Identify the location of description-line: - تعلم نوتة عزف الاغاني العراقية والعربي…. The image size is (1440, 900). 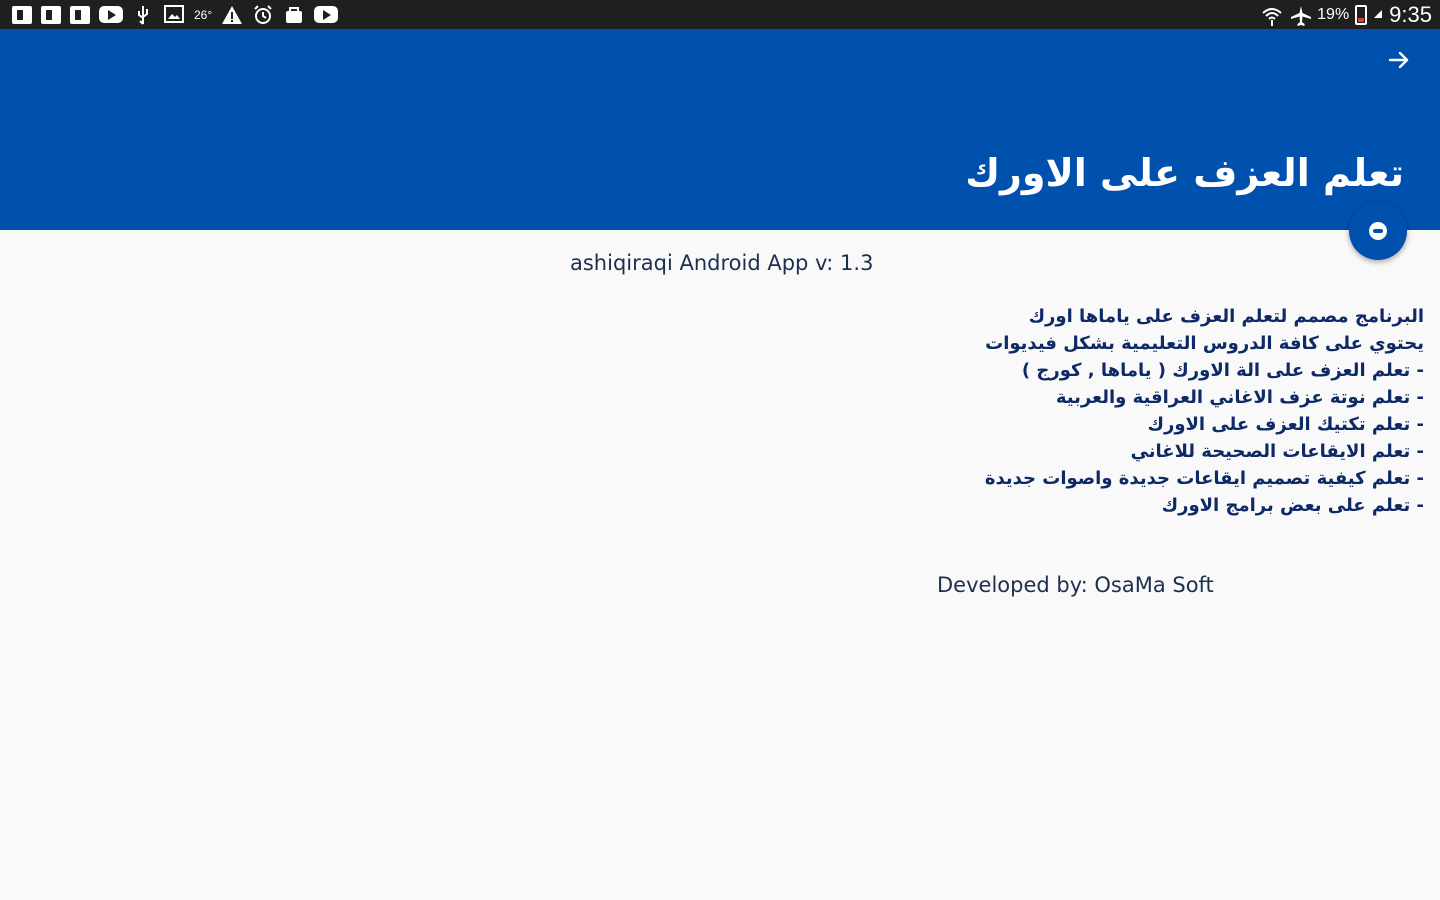
(1239, 397).